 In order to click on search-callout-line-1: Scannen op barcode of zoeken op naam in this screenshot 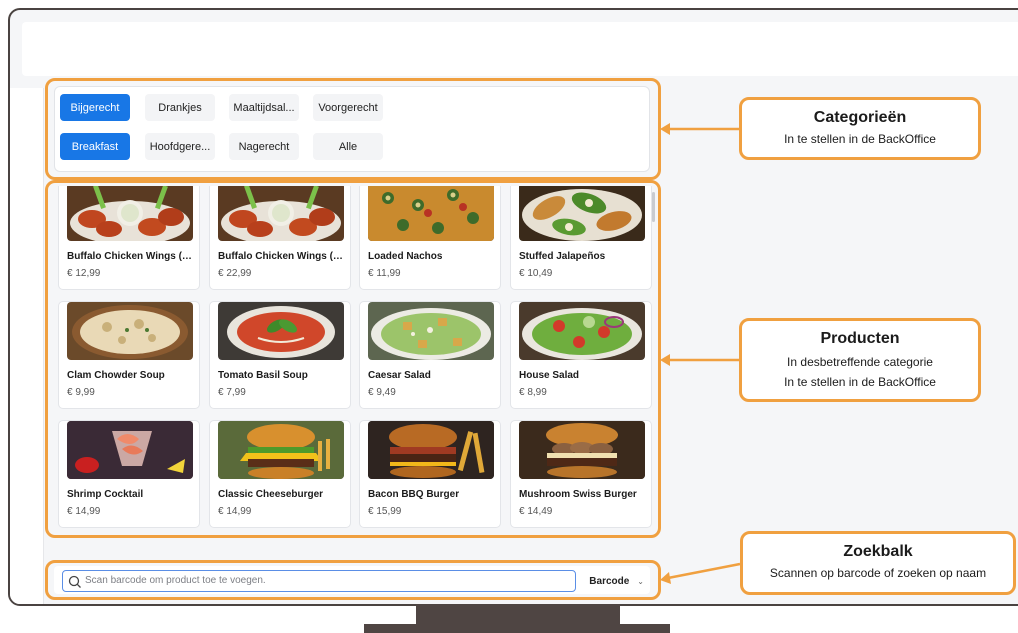, I will do `click(878, 573)`.